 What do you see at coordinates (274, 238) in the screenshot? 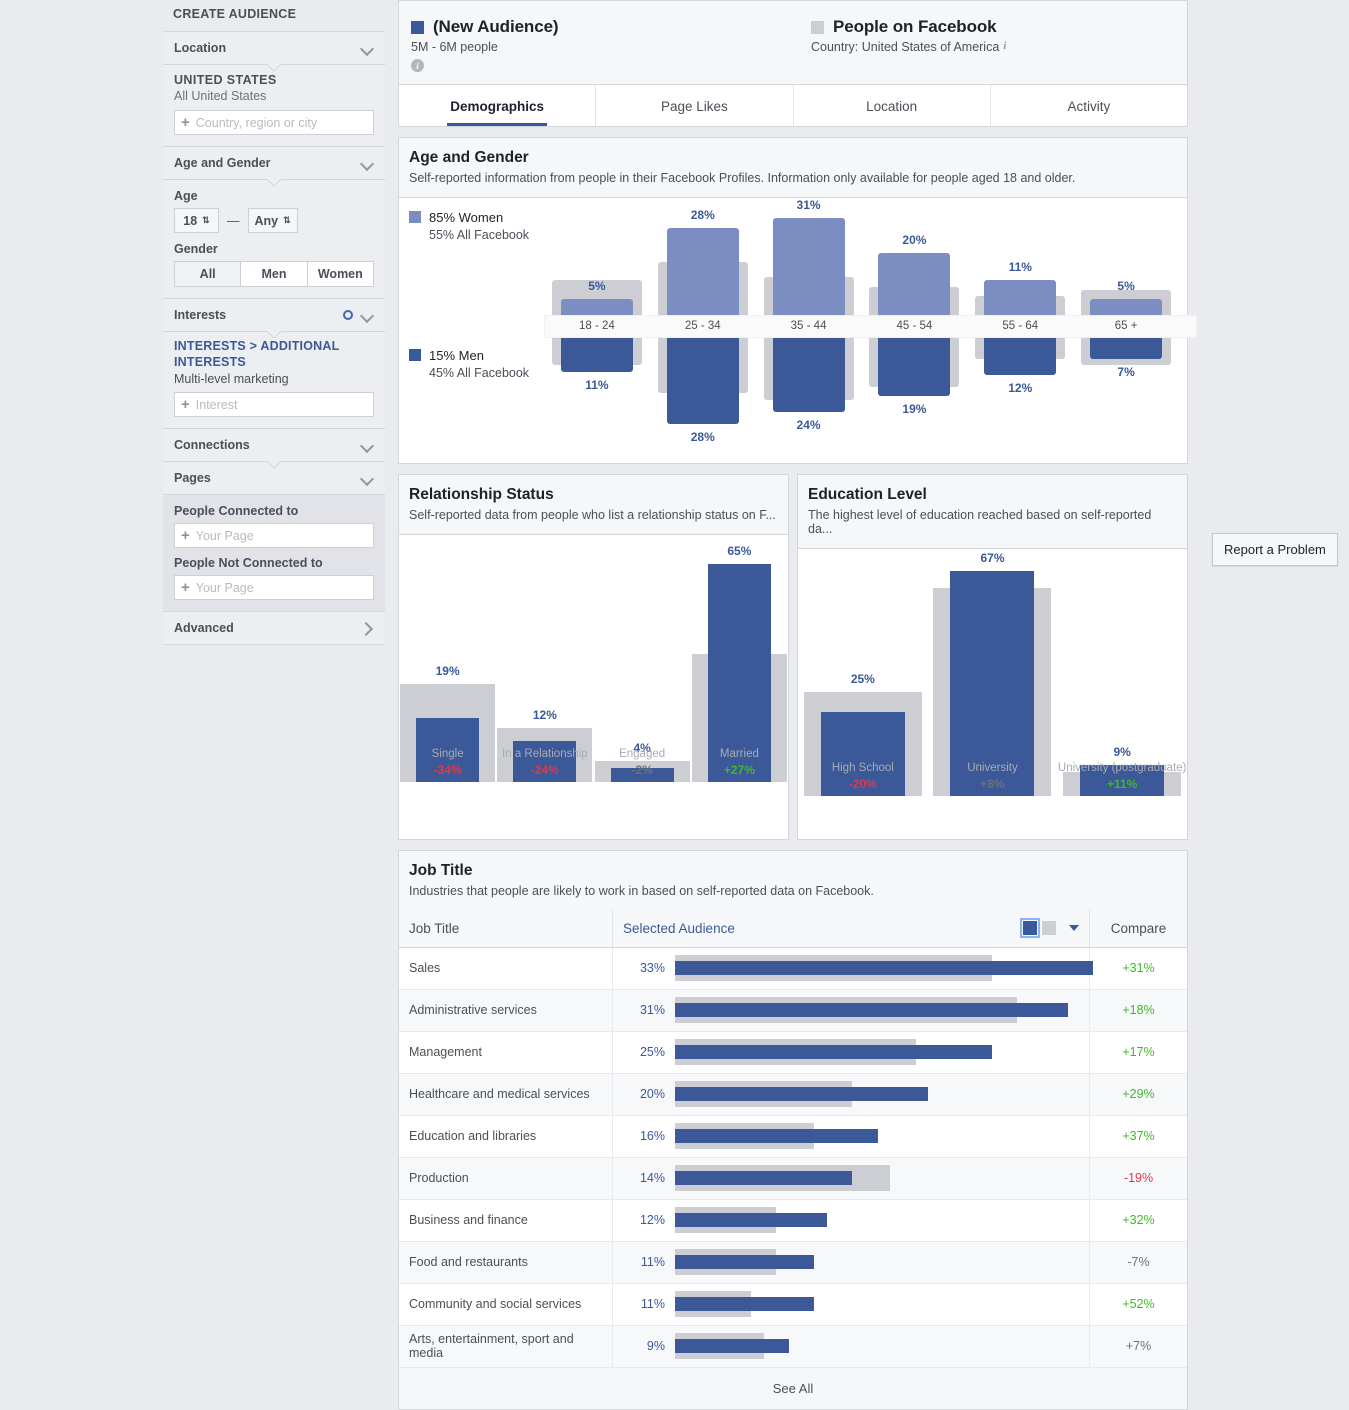
I see `age-gender-body-wrap: Age 18 ⇅ — Any ⇅ Gender All Men Women` at bounding box center [274, 238].